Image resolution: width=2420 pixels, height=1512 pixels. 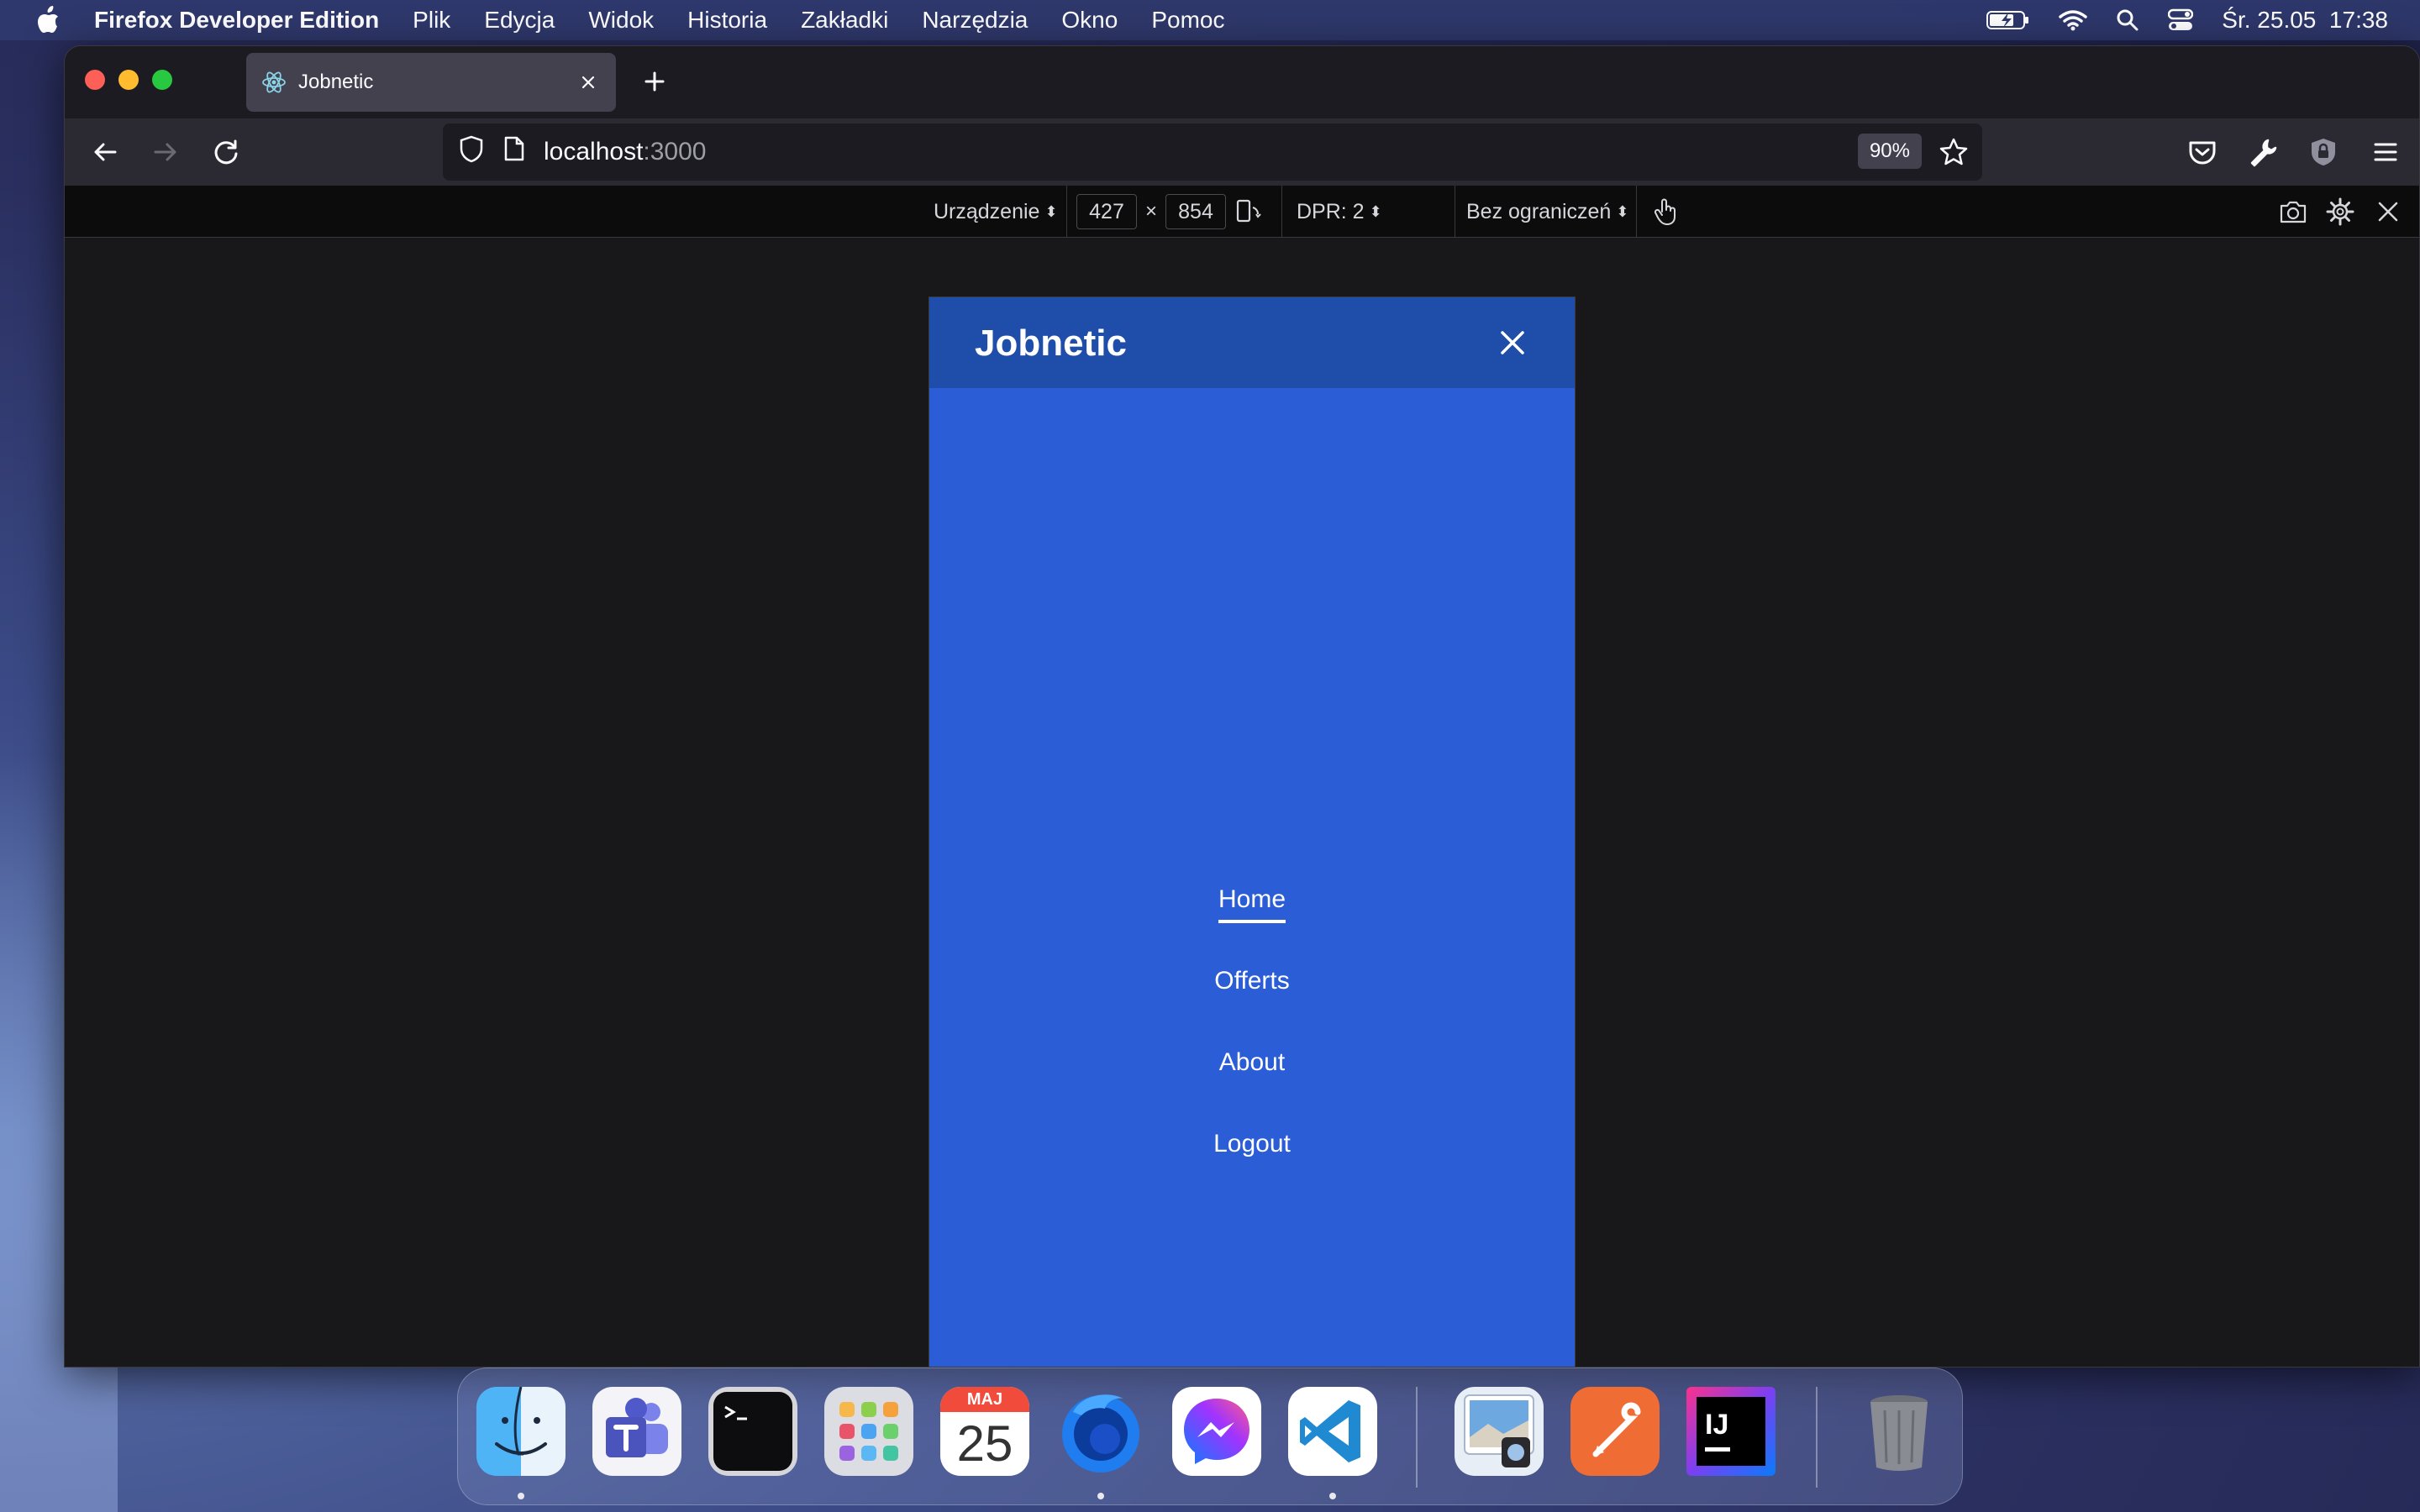 I want to click on forward-arrow-icon, so click(x=165, y=152).